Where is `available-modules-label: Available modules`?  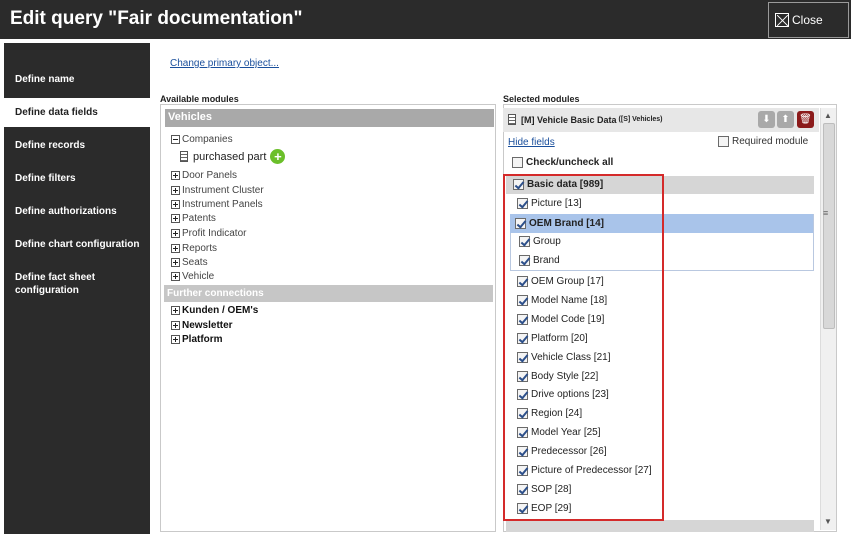 available-modules-label: Available modules is located at coordinates (199, 99).